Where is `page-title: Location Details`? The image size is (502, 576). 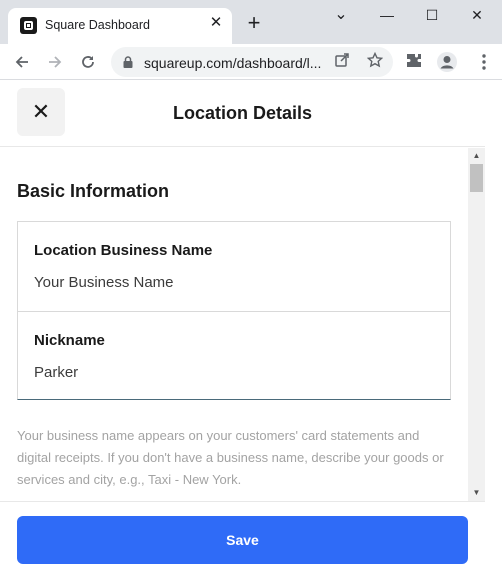
page-title: Location Details is located at coordinates (242, 113).